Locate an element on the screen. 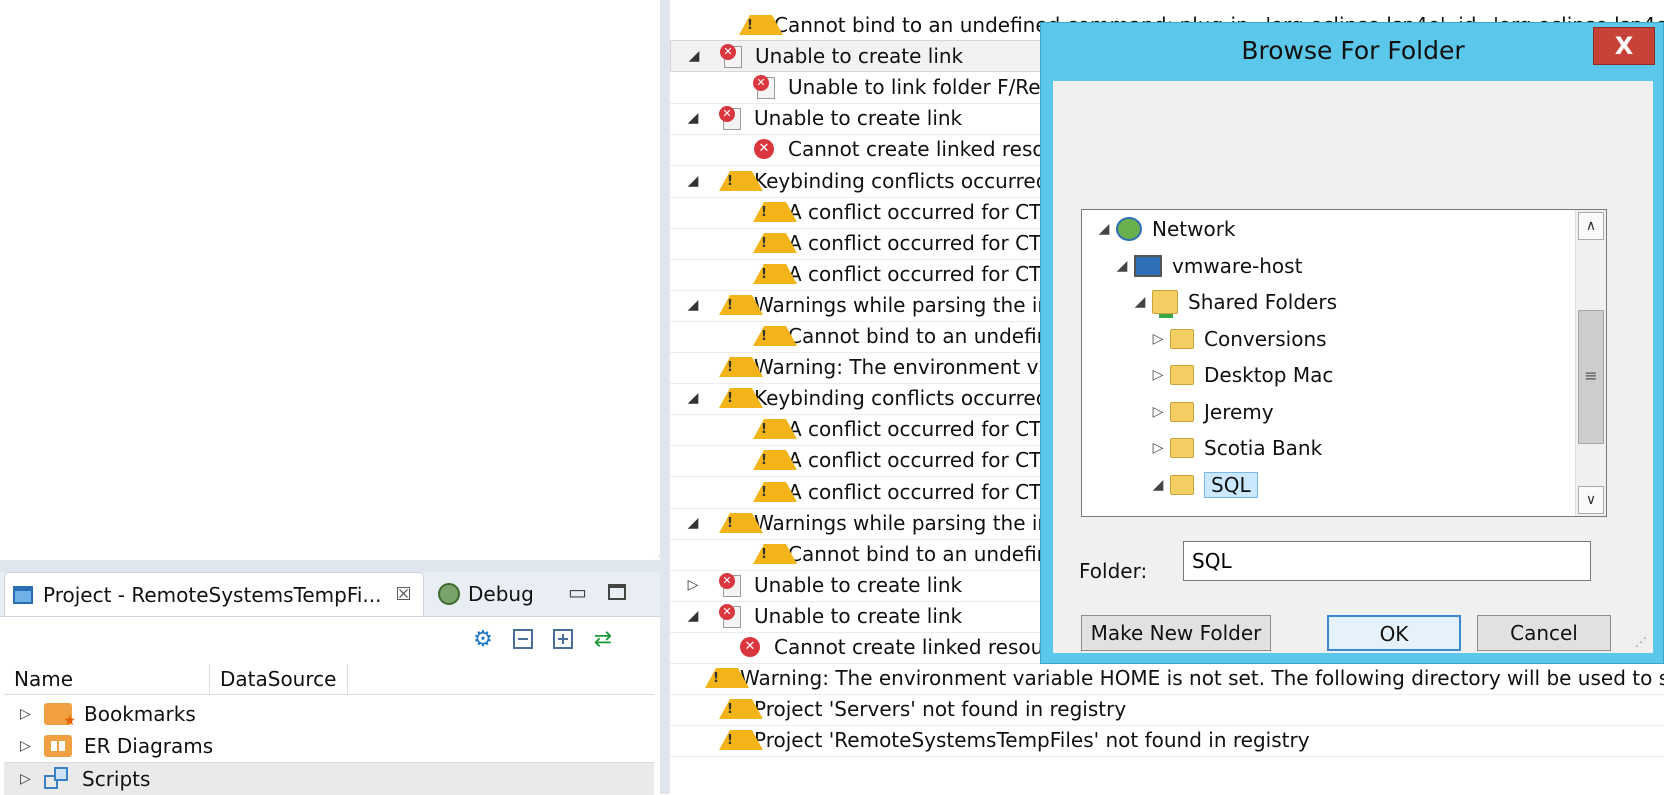 The height and width of the screenshot is (795, 1664). folder-tree-item: ▷ Jeremy is located at coordinates (1212, 412).